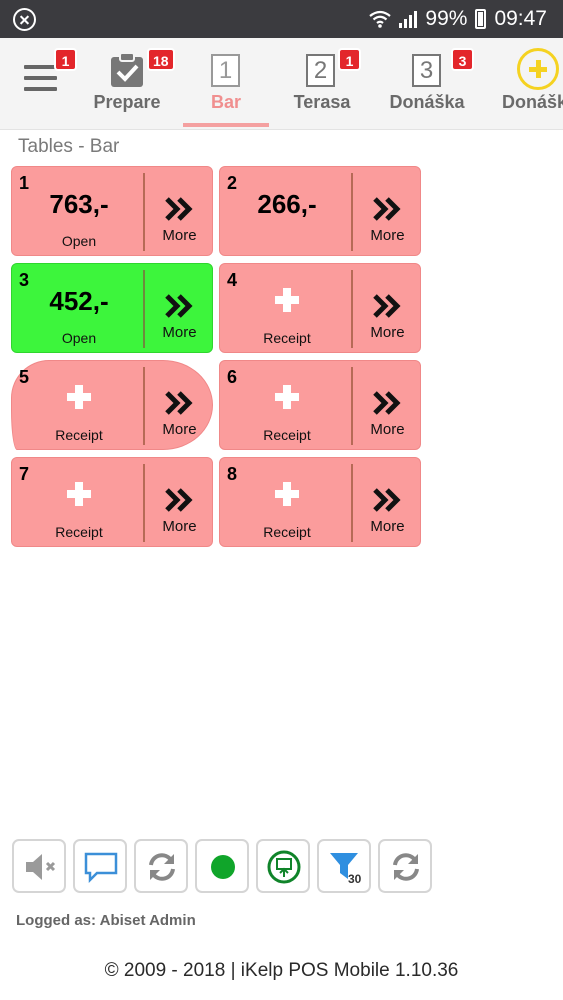 The height and width of the screenshot is (1000, 563). Describe the element at coordinates (355, 879) in the screenshot. I see `filter-count: 30` at that location.